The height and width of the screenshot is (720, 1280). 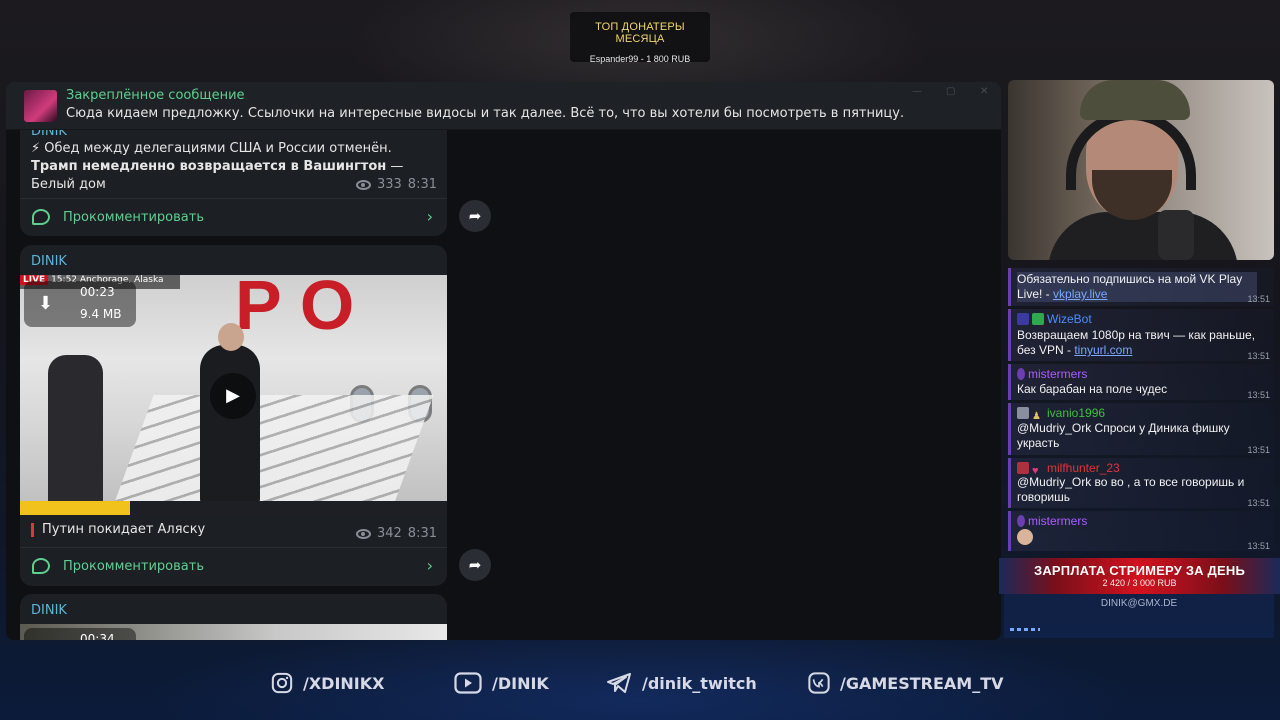 What do you see at coordinates (396, 533) in the screenshot?
I see `post-meta: 342 8:31` at bounding box center [396, 533].